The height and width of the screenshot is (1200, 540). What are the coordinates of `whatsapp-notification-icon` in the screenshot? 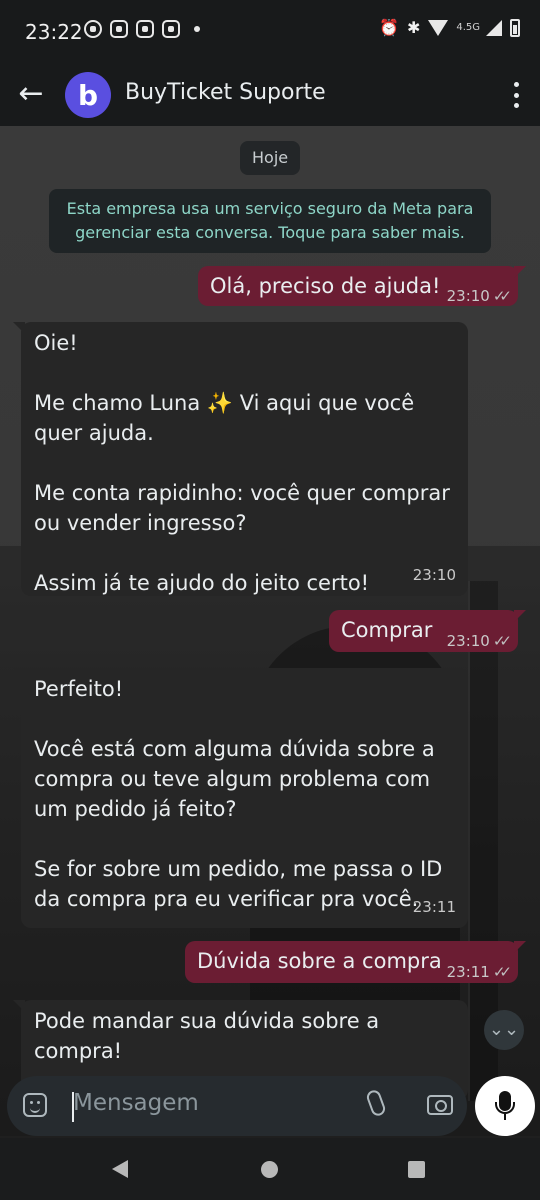 It's located at (93, 29).